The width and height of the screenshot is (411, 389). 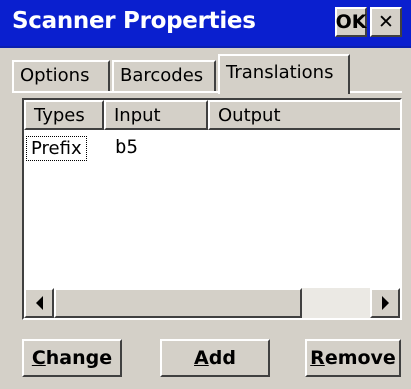 I want to click on arrow-left-icon, so click(x=39, y=303).